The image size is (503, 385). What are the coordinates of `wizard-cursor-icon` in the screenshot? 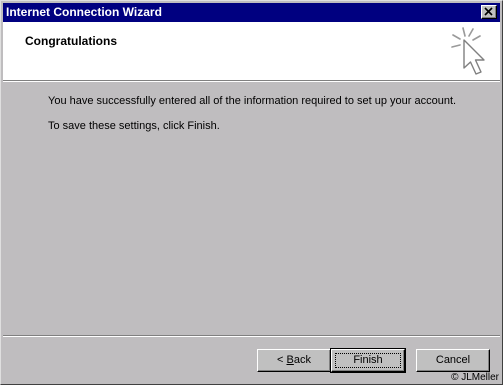 It's located at (468, 51).